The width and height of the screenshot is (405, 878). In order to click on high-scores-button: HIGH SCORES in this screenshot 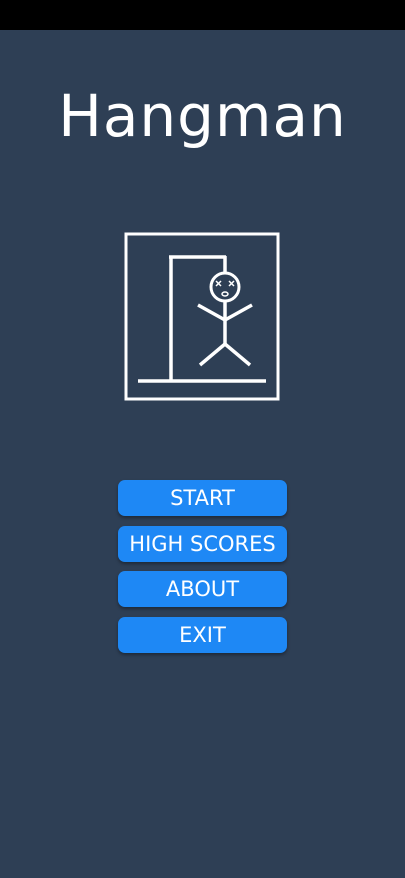, I will do `click(202, 543)`.